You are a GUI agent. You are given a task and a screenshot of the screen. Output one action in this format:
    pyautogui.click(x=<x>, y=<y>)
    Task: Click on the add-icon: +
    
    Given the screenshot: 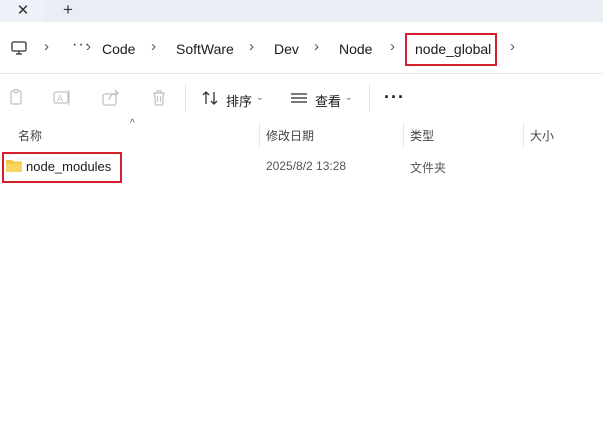 What is the action you would take?
    pyautogui.click(x=68, y=10)
    